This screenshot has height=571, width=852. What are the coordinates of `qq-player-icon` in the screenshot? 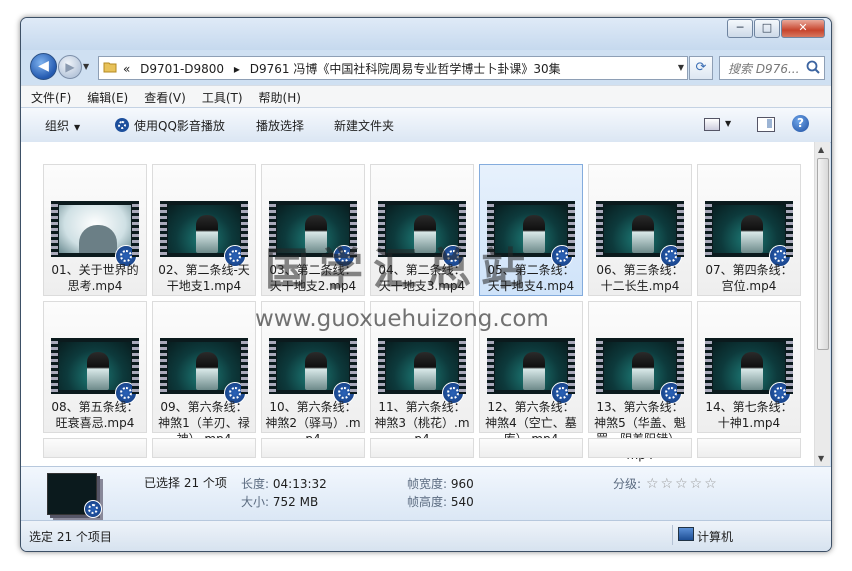 It's located at (122, 125).